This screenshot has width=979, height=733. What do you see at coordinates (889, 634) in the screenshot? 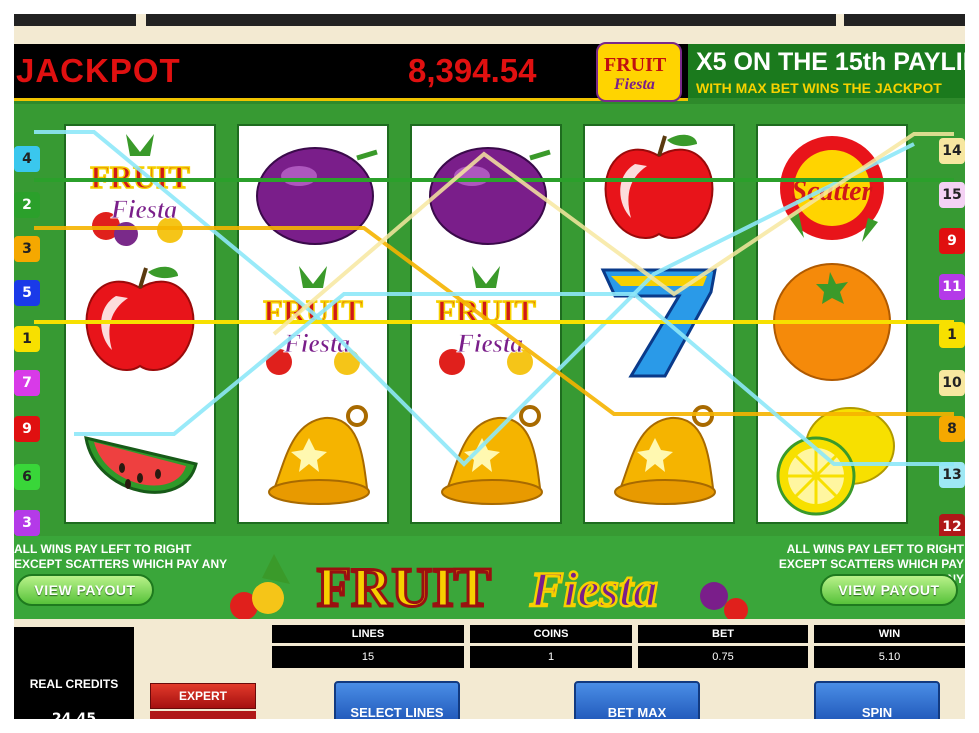
I see `win-label: WIN` at bounding box center [889, 634].